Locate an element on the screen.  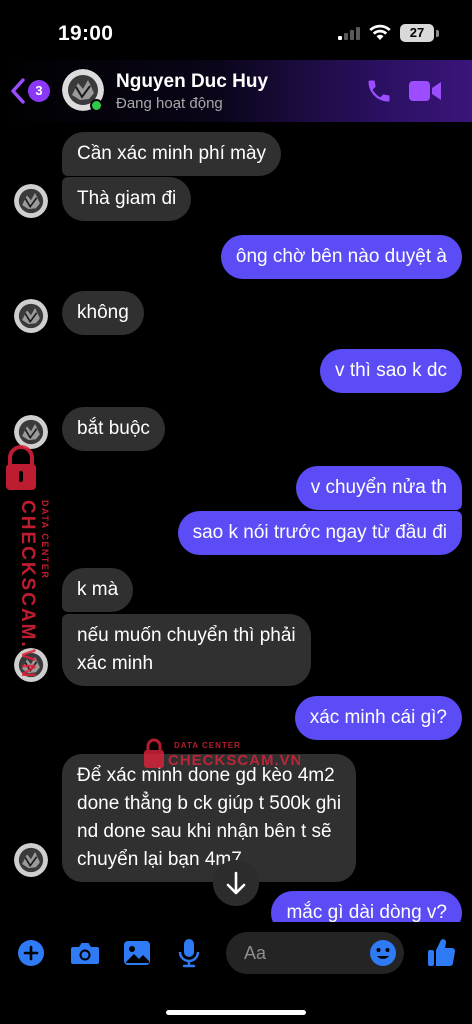
cellular-signal-icon is located at coordinates (349, 33).